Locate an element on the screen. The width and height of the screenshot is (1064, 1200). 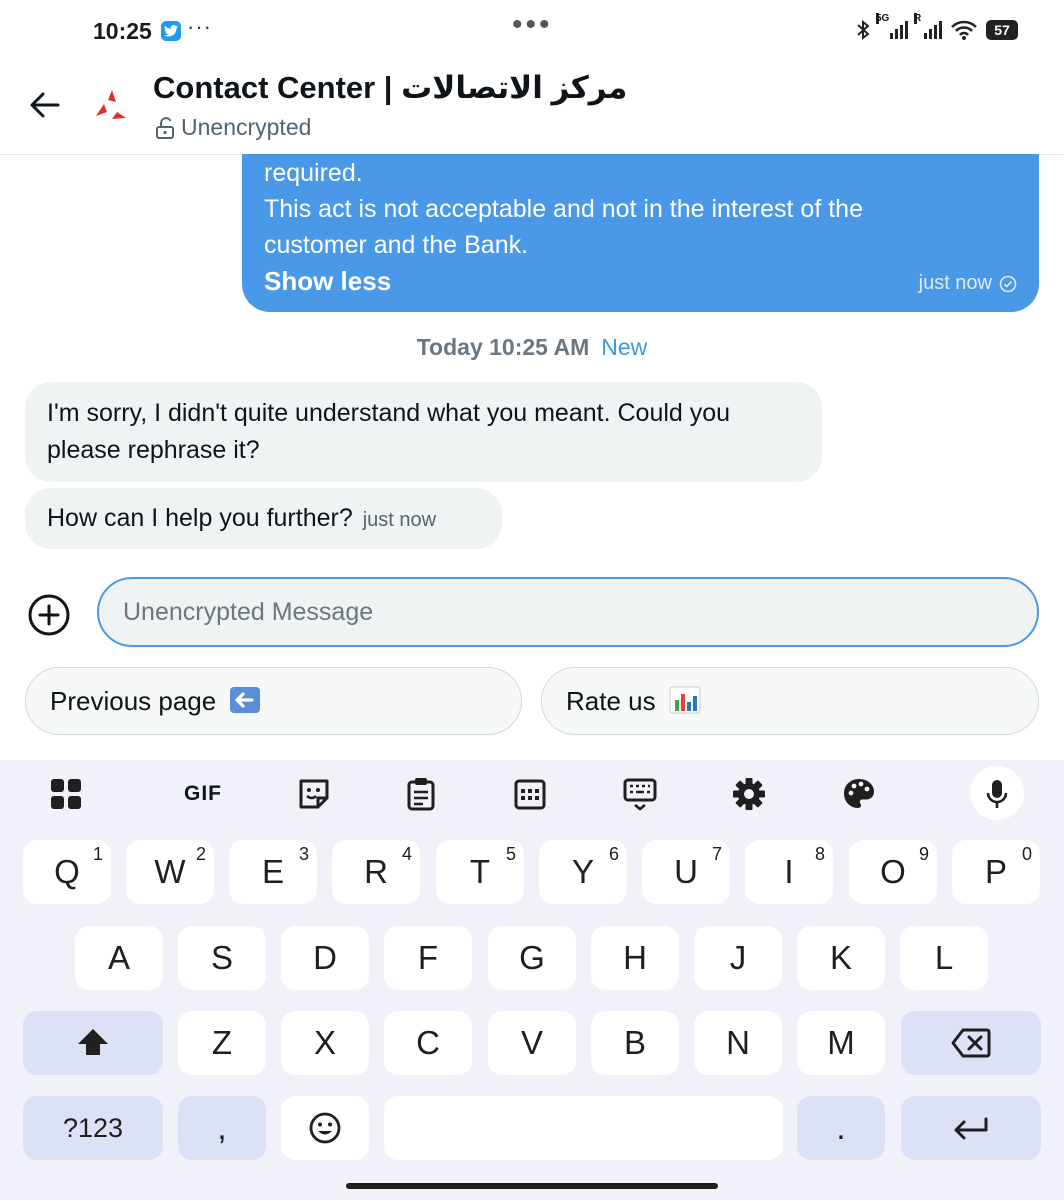
more-notifications-icon: ··· is located at coordinates (199, 26).